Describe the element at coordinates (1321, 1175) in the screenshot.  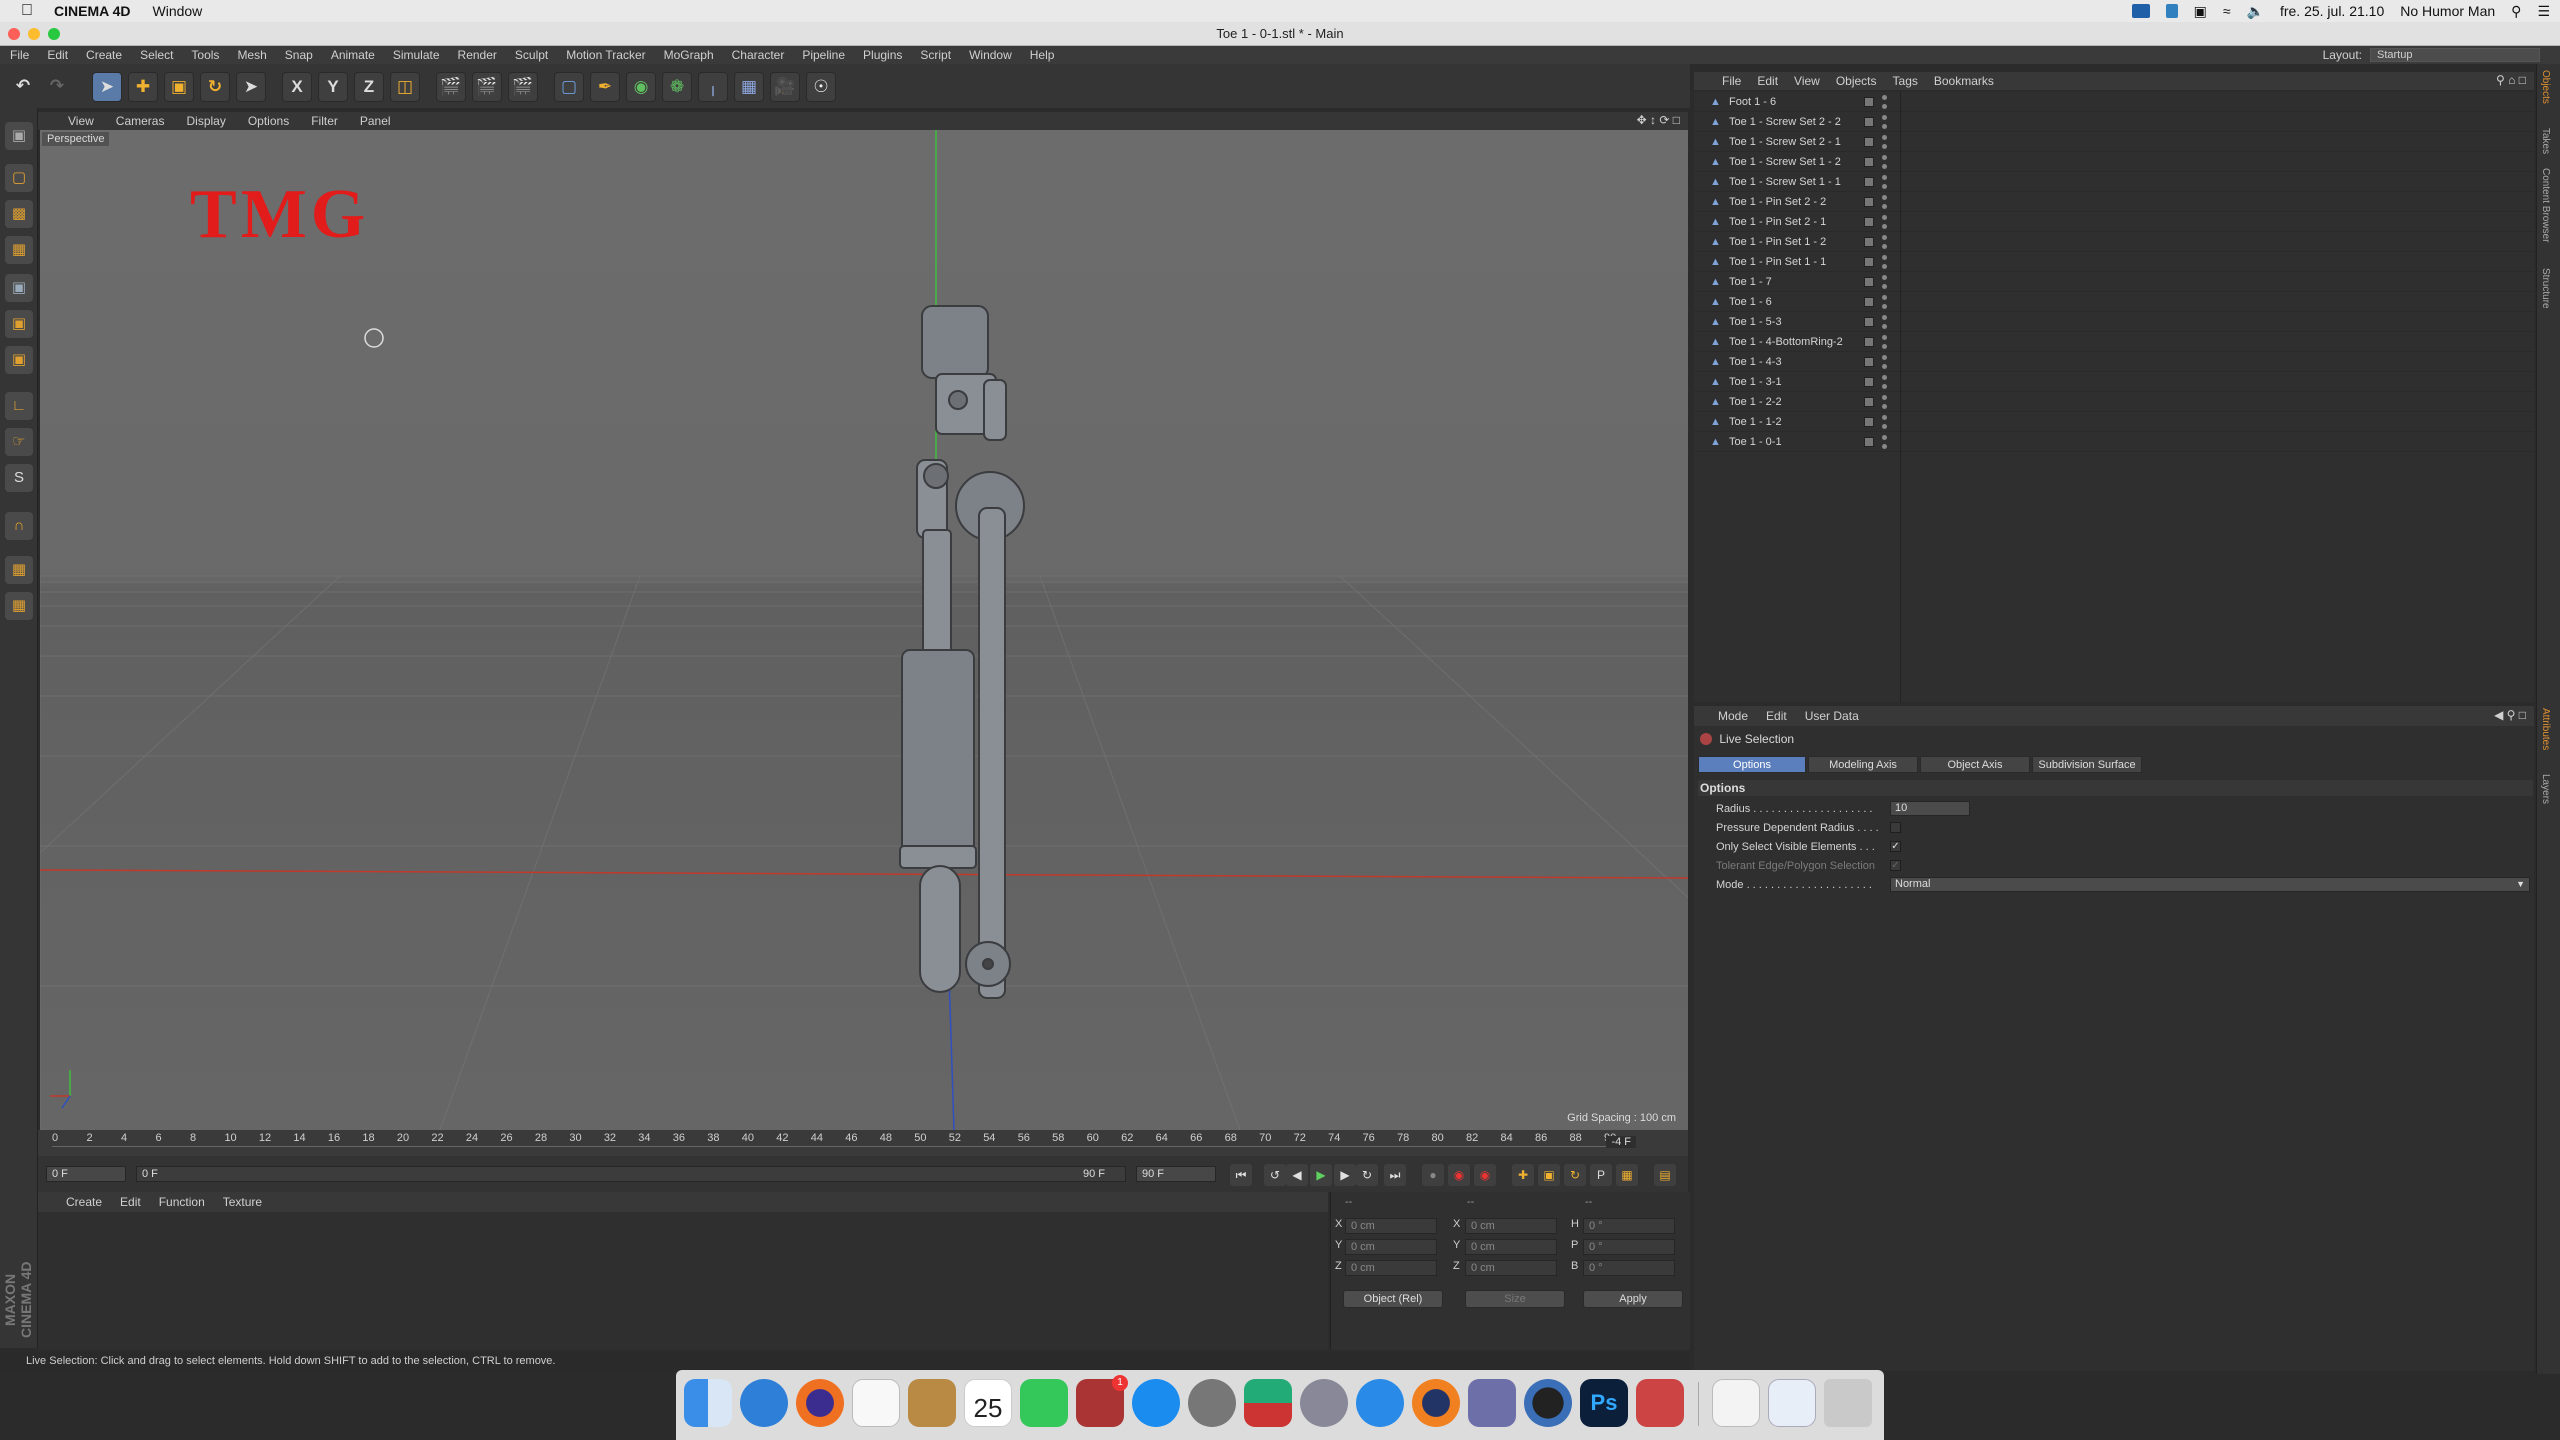
I see `play-icon: ▶` at that location.